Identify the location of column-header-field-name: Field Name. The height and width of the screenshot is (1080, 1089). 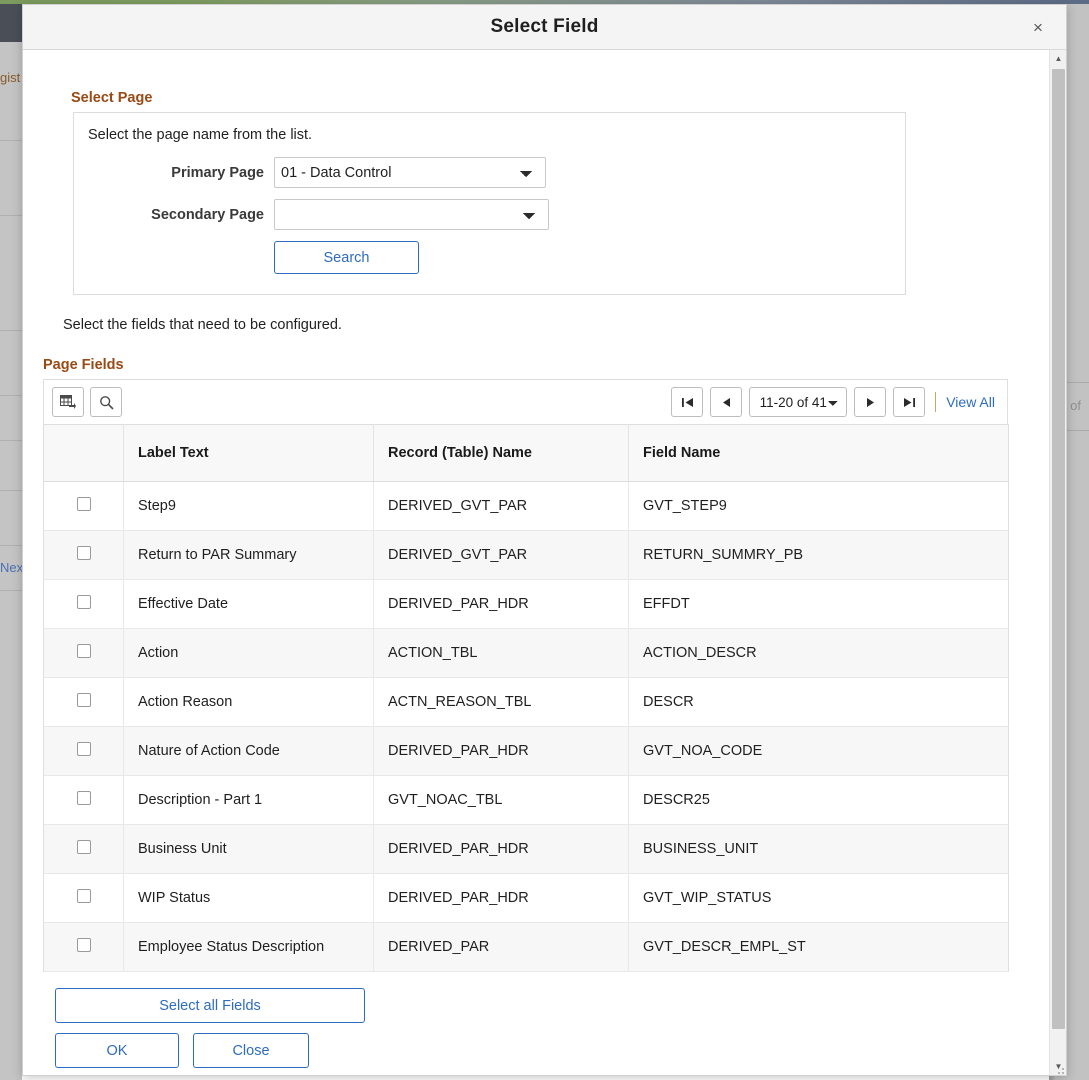
(818, 453).